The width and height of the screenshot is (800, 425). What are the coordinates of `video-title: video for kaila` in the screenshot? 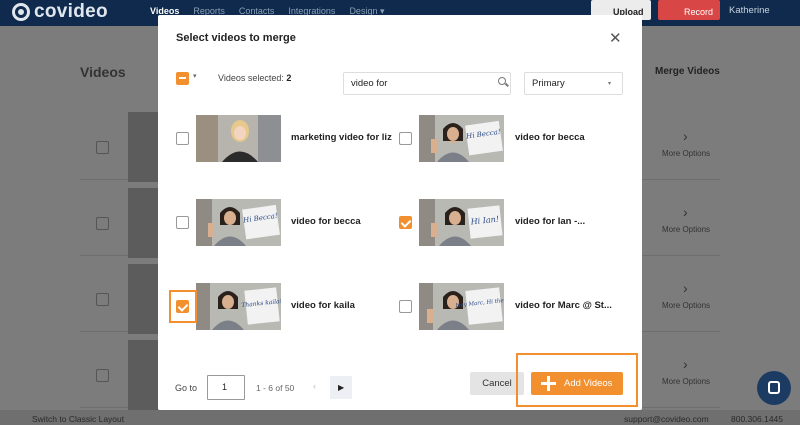 It's located at (323, 305).